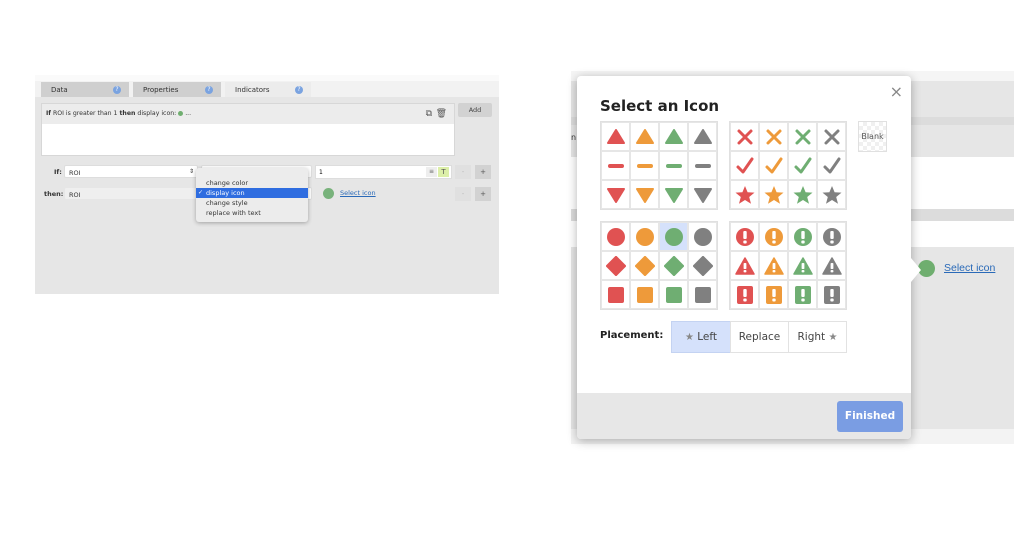 This screenshot has width=1024, height=555. I want to click on tab-properties: Properties ?, so click(177, 90).